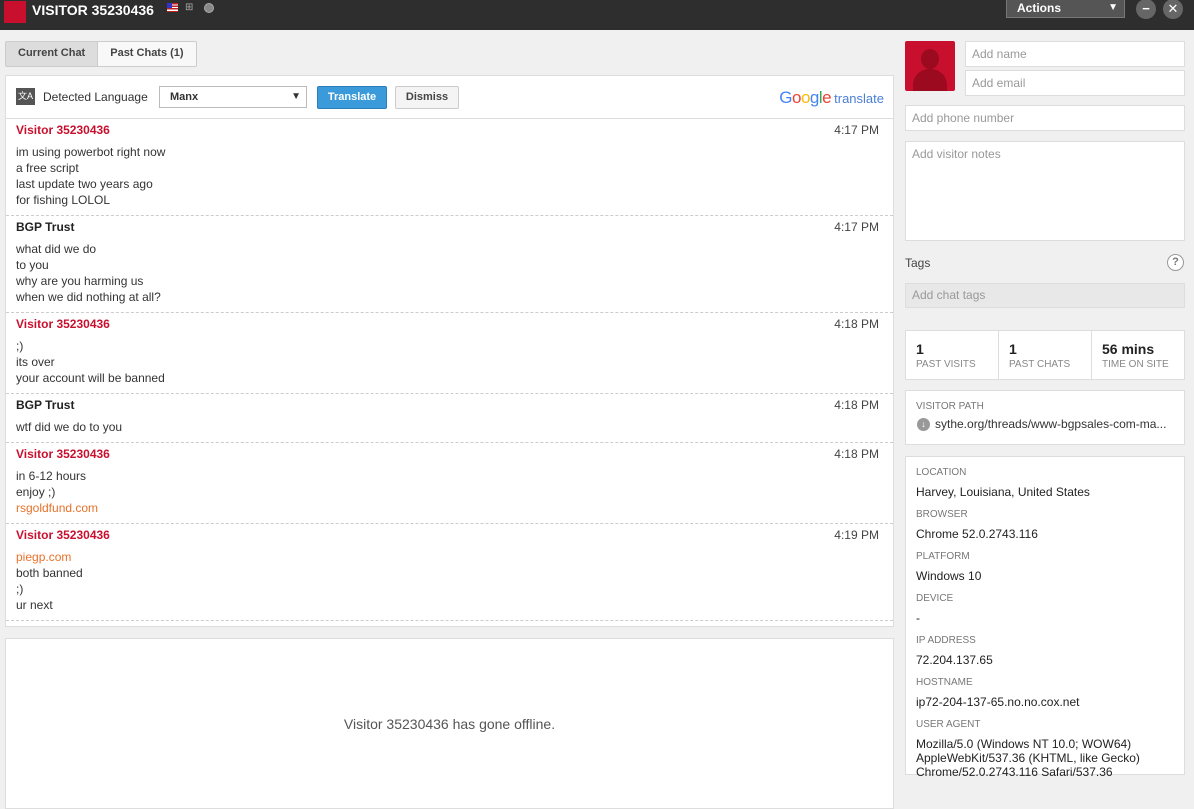 Image resolution: width=1194 pixels, height=809 pixels. What do you see at coordinates (1128, 349) in the screenshot?
I see `stat-number: 56 mins` at bounding box center [1128, 349].